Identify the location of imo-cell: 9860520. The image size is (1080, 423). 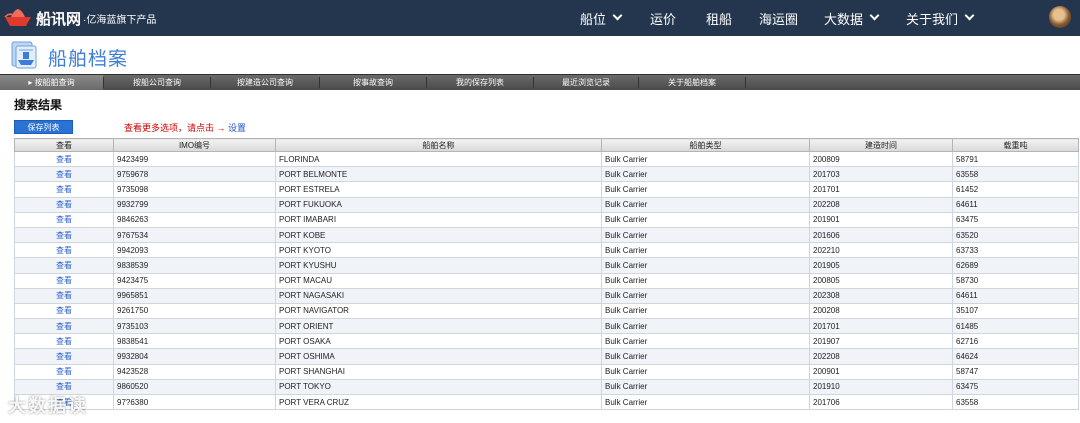
(194, 387).